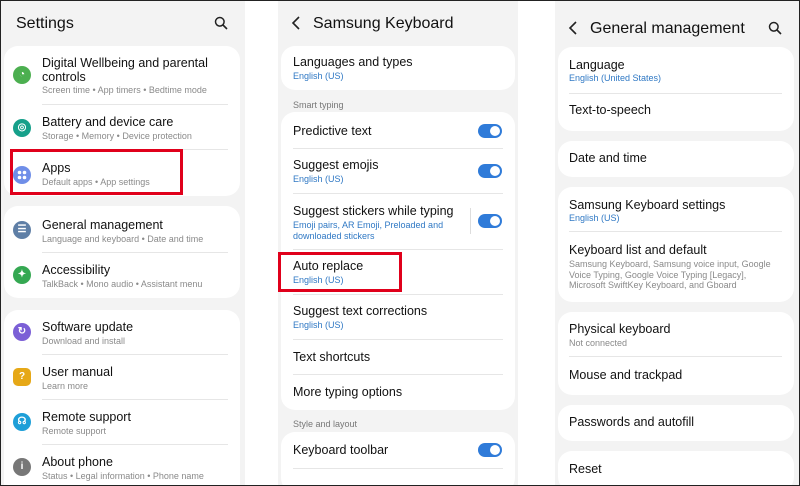  What do you see at coordinates (125, 70) in the screenshot?
I see `settings-item-label: Digital Wellbeing and parental controls` at bounding box center [125, 70].